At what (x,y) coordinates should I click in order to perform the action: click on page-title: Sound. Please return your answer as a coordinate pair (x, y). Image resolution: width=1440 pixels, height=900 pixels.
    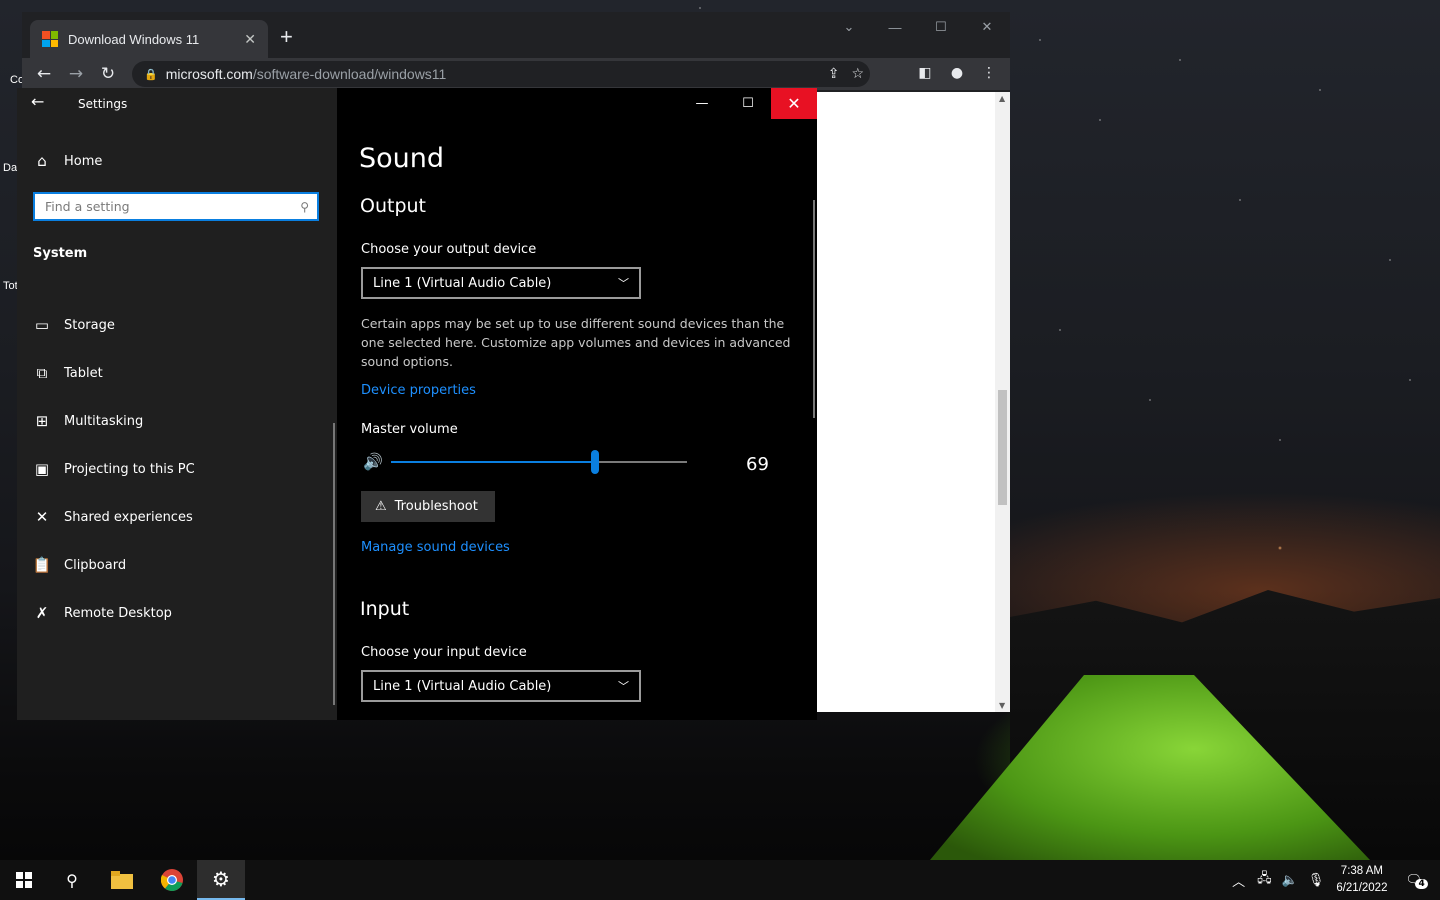
    Looking at the image, I should click on (402, 158).